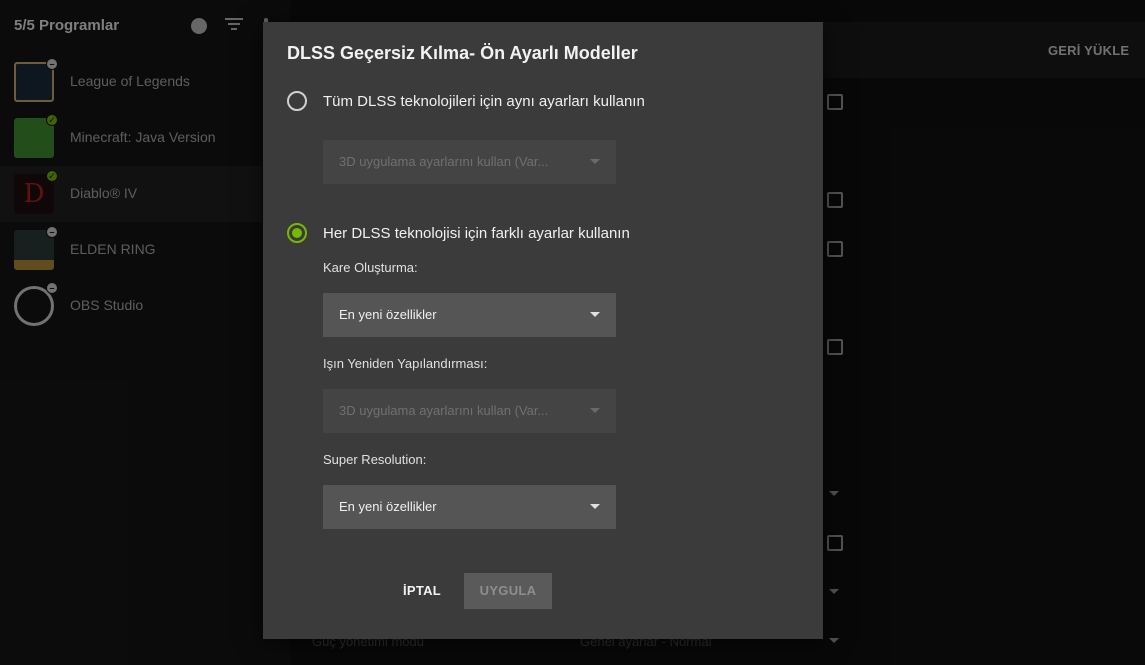 Image resolution: width=1145 pixels, height=665 pixels. I want to click on super-resolution-select: En yeni özellikler, so click(469, 507).